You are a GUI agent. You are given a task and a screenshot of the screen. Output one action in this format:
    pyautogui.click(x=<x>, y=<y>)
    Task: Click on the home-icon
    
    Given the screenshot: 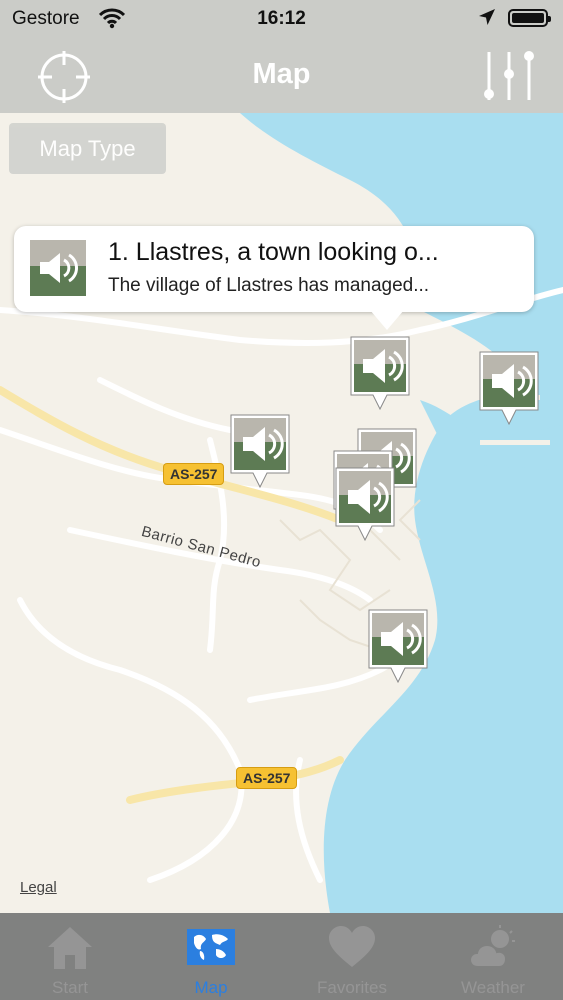 What is the action you would take?
    pyautogui.click(x=70, y=947)
    